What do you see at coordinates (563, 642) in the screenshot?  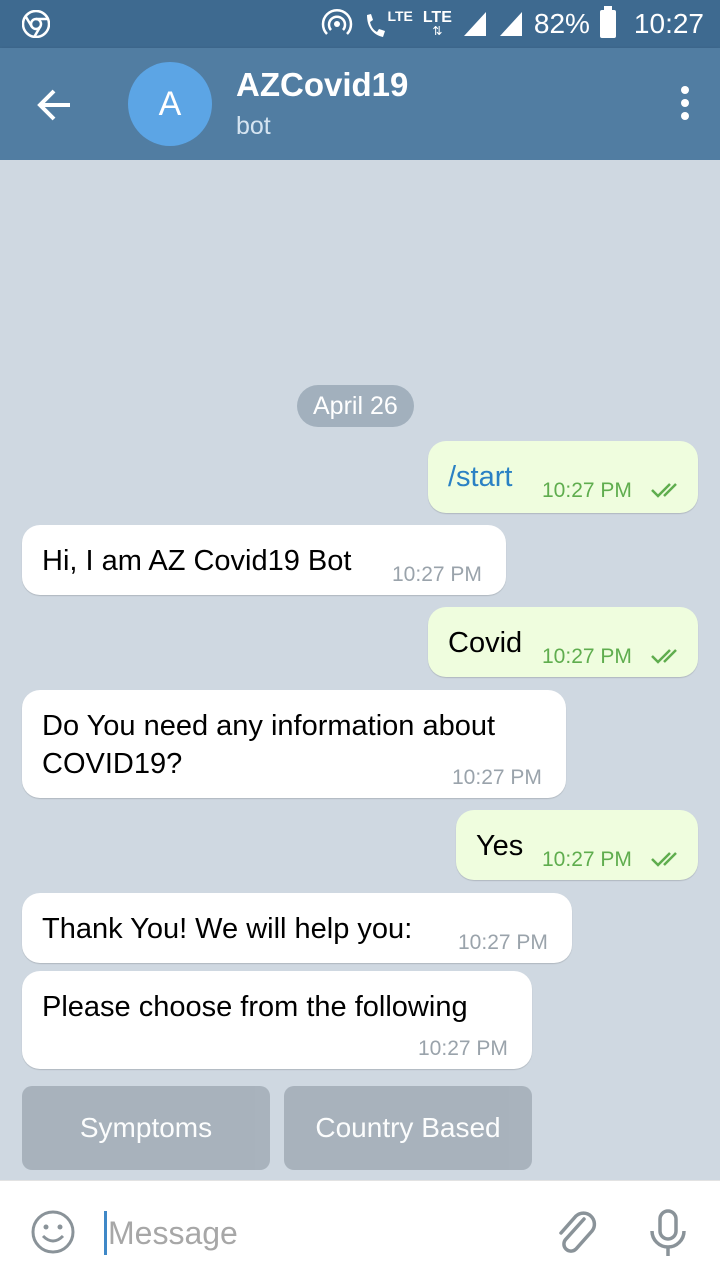 I see `outgoing-message: Covid 10:27 PM` at bounding box center [563, 642].